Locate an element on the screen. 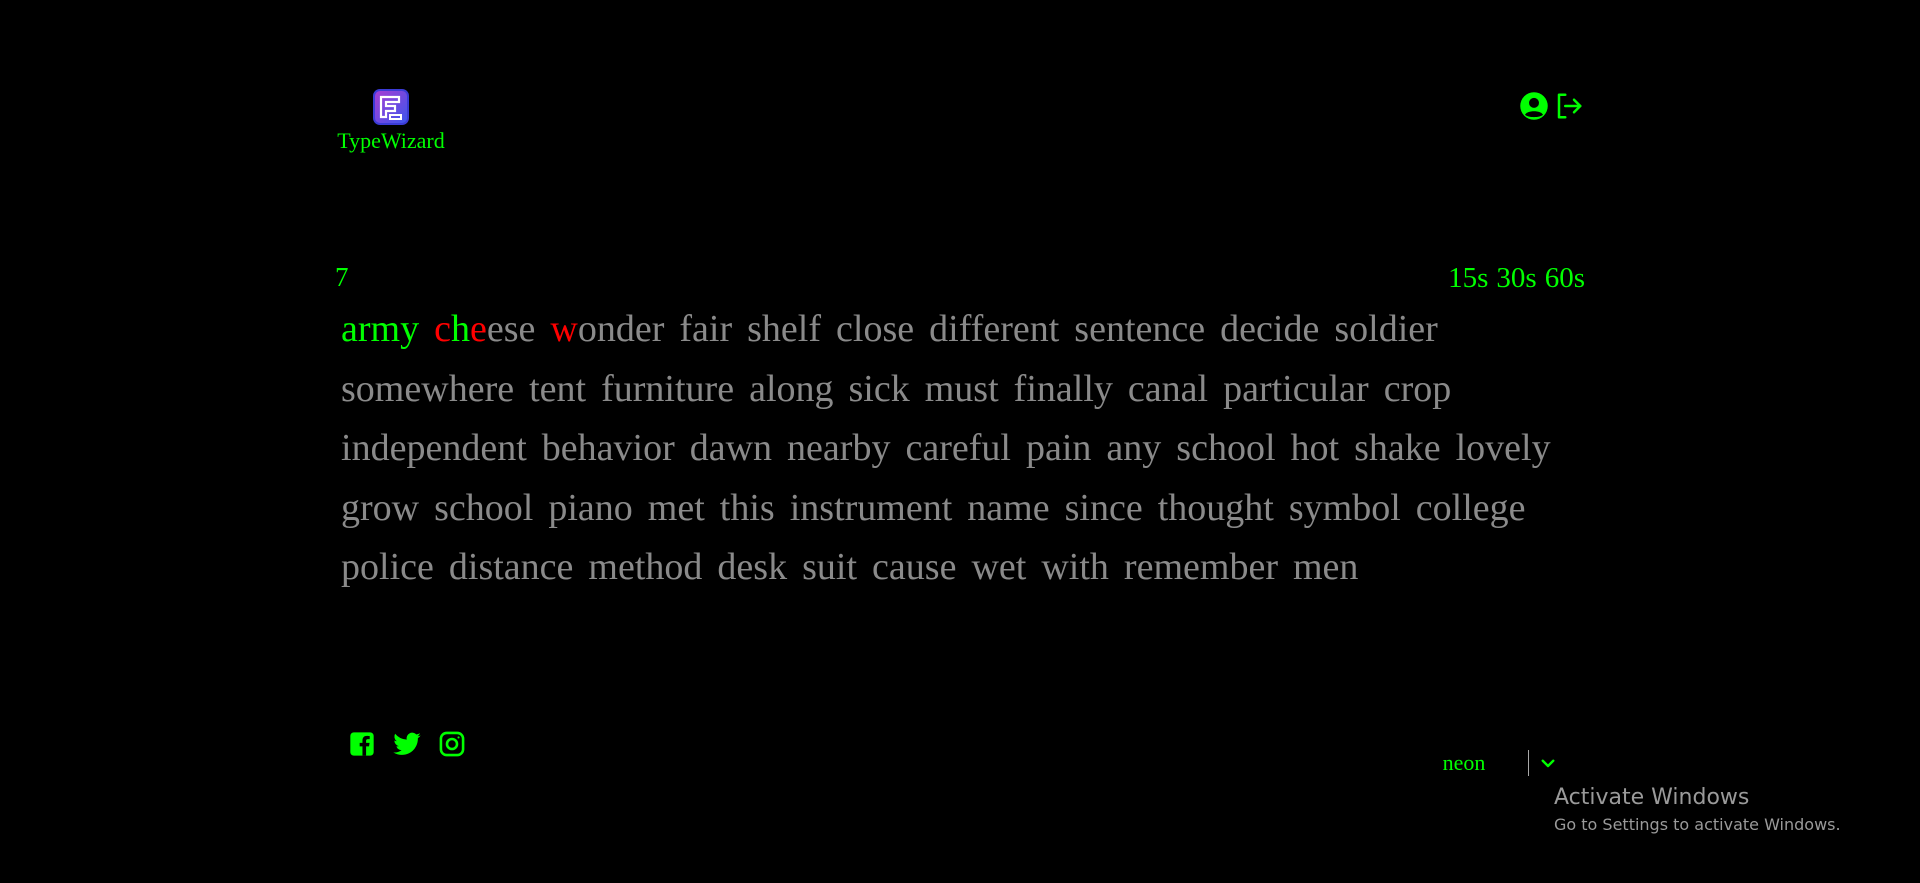  word: canal is located at coordinates (1168, 390).